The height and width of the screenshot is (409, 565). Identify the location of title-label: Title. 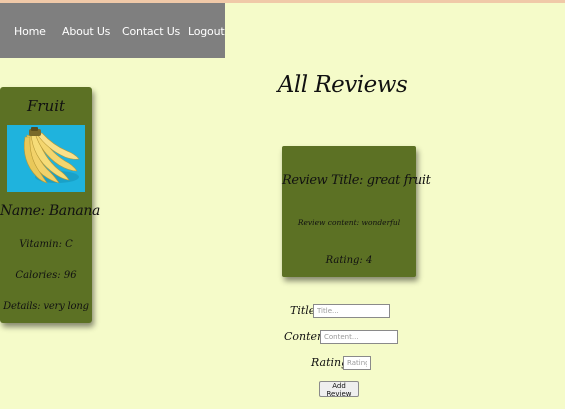
(303, 310).